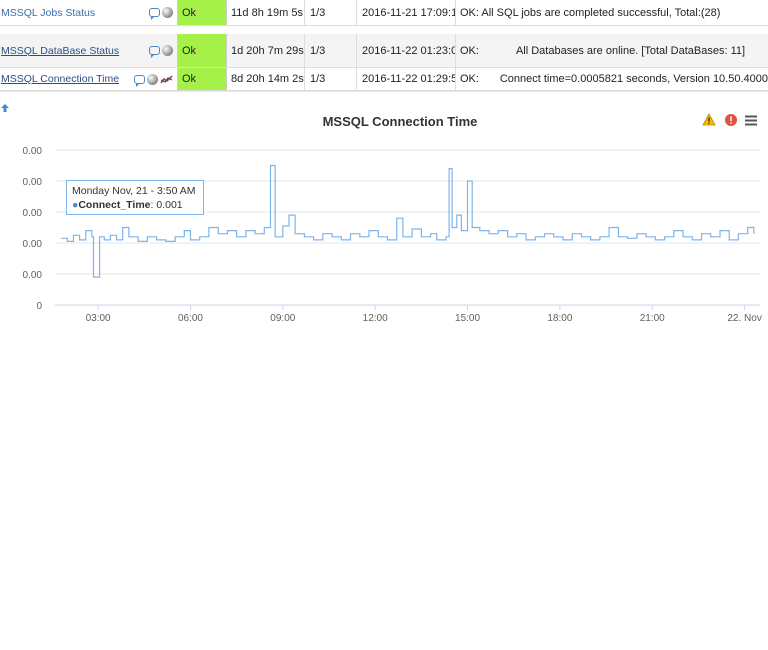 The image size is (768, 650). I want to click on service-name-cell: MSSQL DataBase Status, so click(65, 50).